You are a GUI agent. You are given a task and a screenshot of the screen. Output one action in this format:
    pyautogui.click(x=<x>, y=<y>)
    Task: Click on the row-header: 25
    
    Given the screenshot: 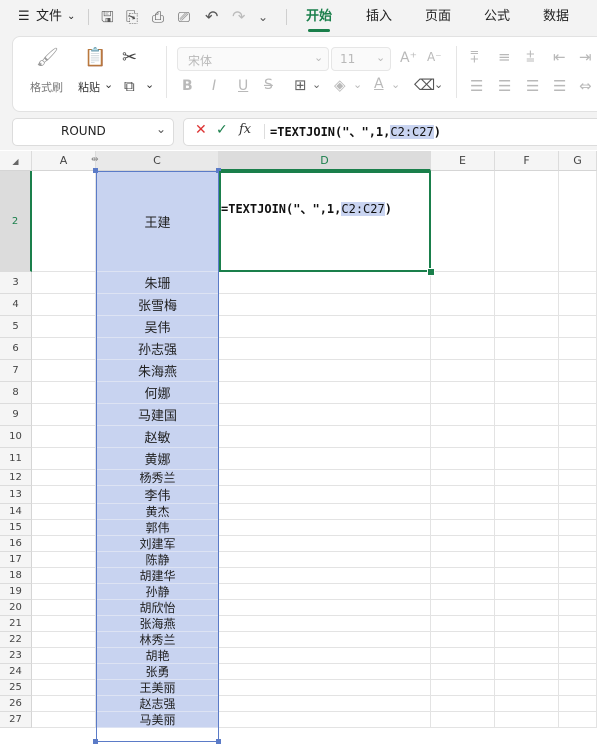 What is the action you would take?
    pyautogui.click(x=16, y=688)
    